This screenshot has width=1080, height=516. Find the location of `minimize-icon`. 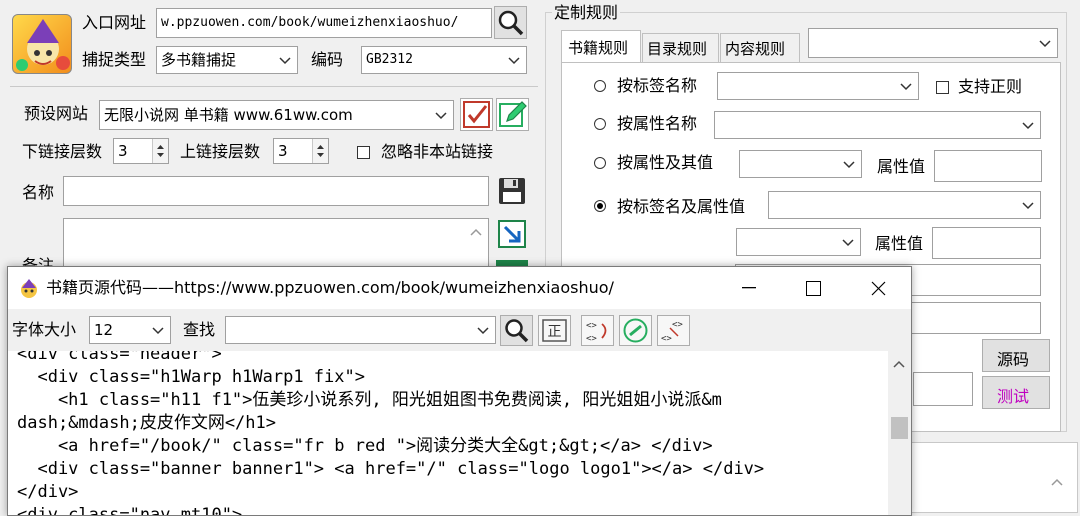

minimize-icon is located at coordinates (749, 288).